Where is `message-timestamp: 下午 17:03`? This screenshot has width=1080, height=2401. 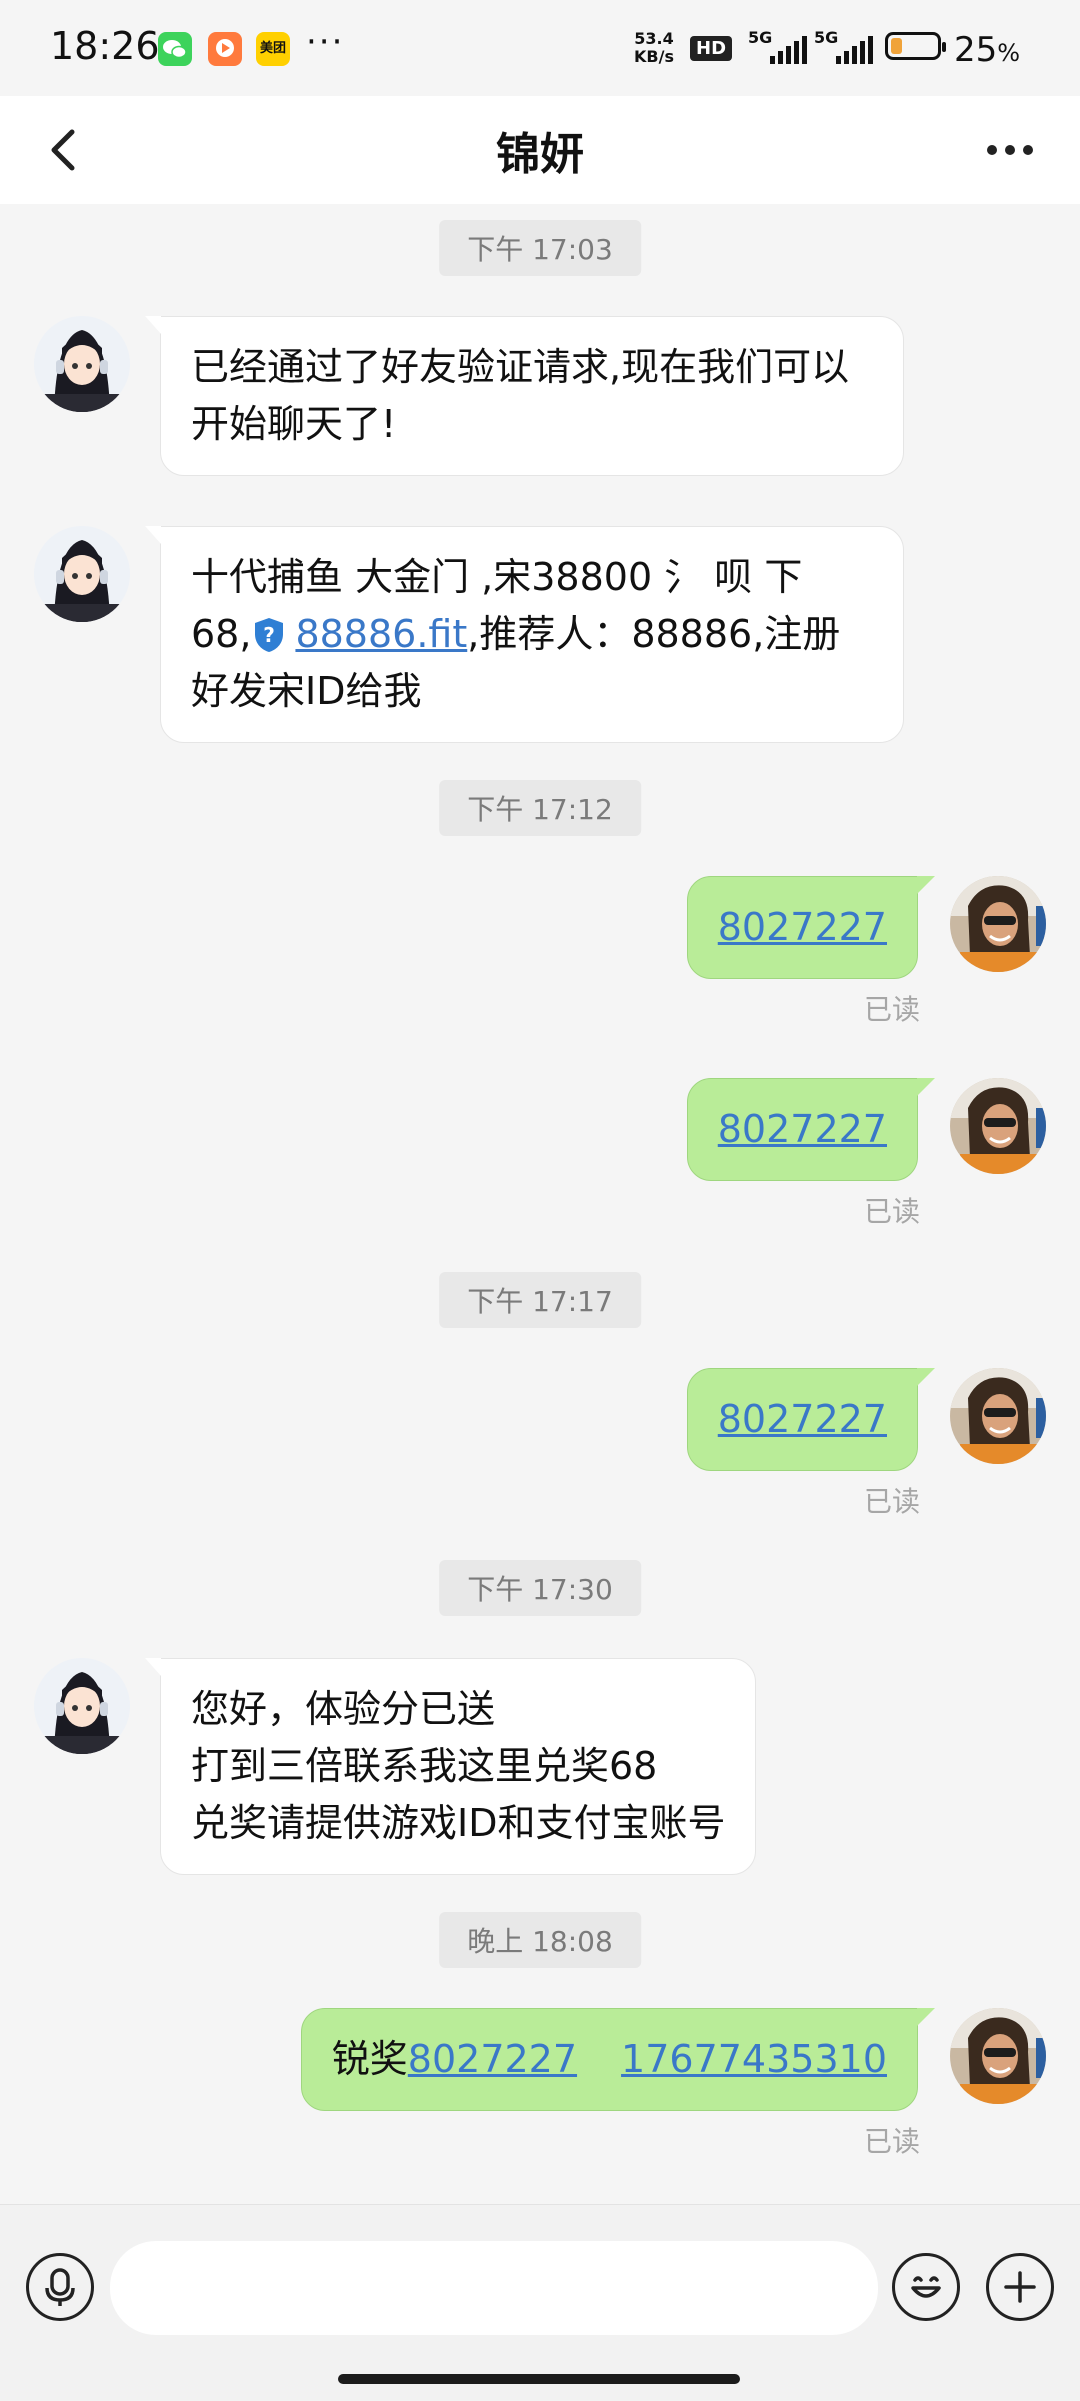
message-timestamp: 下午 17:03 is located at coordinates (540, 248).